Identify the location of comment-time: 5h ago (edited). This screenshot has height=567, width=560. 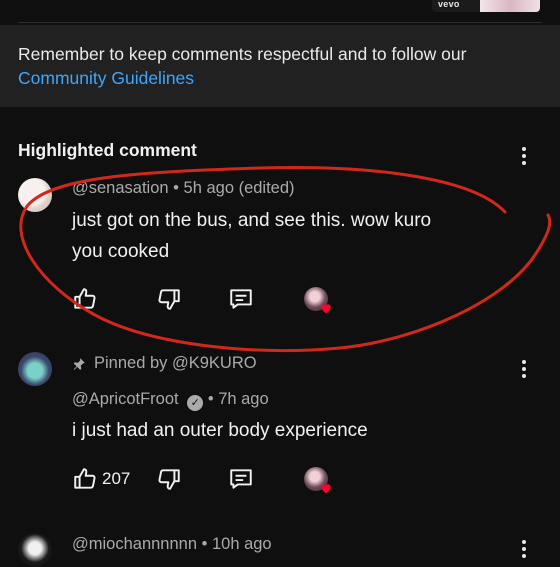
(239, 188).